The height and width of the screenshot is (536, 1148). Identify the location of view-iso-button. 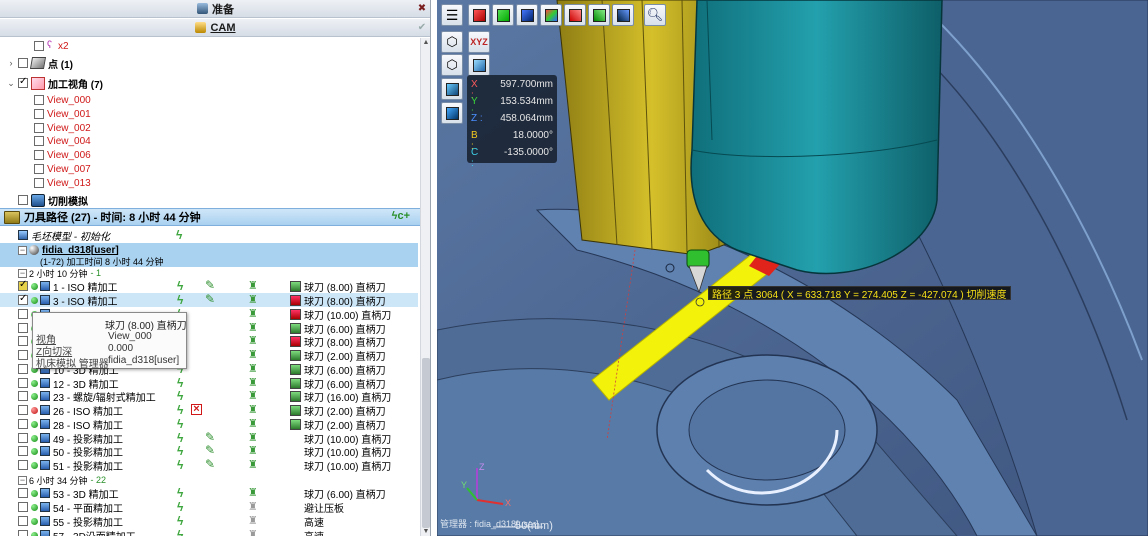
(551, 15).